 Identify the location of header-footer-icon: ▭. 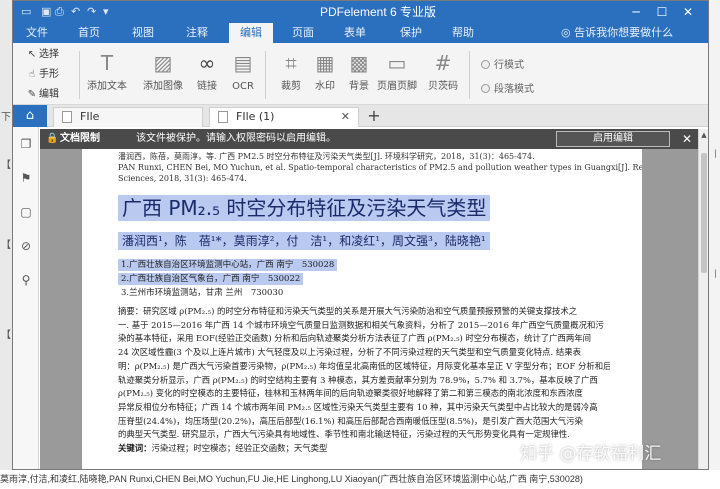
(397, 63).